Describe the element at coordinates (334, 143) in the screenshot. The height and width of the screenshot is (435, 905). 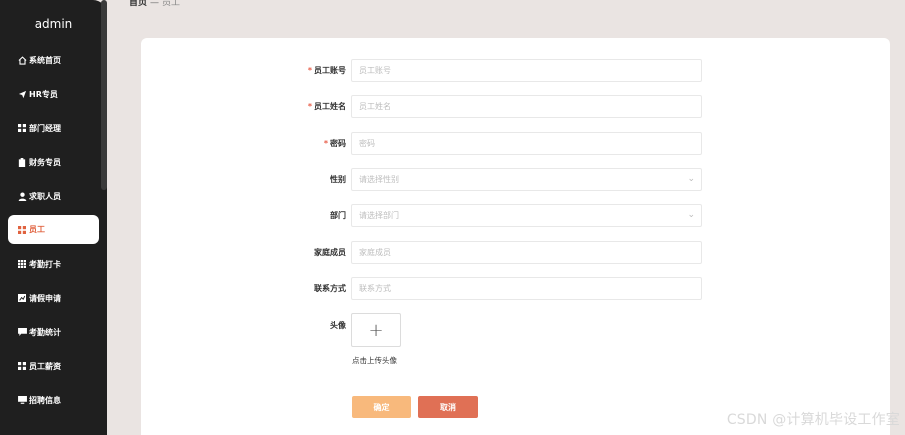
I see `field-label: * 密码` at that location.